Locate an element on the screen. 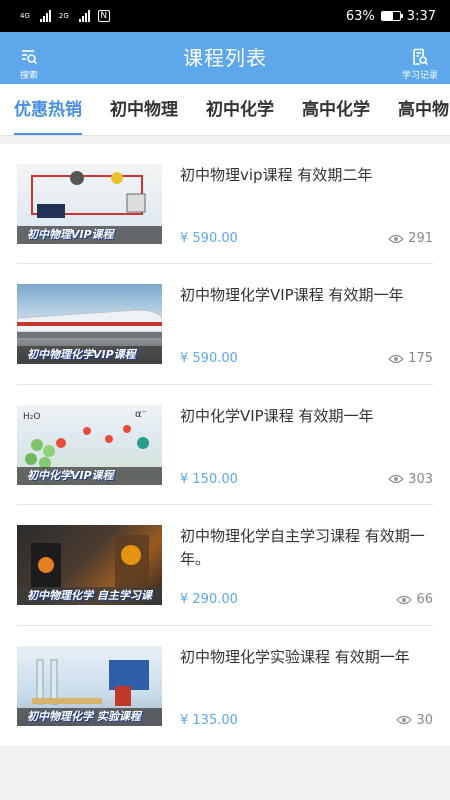  course-price: ¥ 150.00 is located at coordinates (209, 479).